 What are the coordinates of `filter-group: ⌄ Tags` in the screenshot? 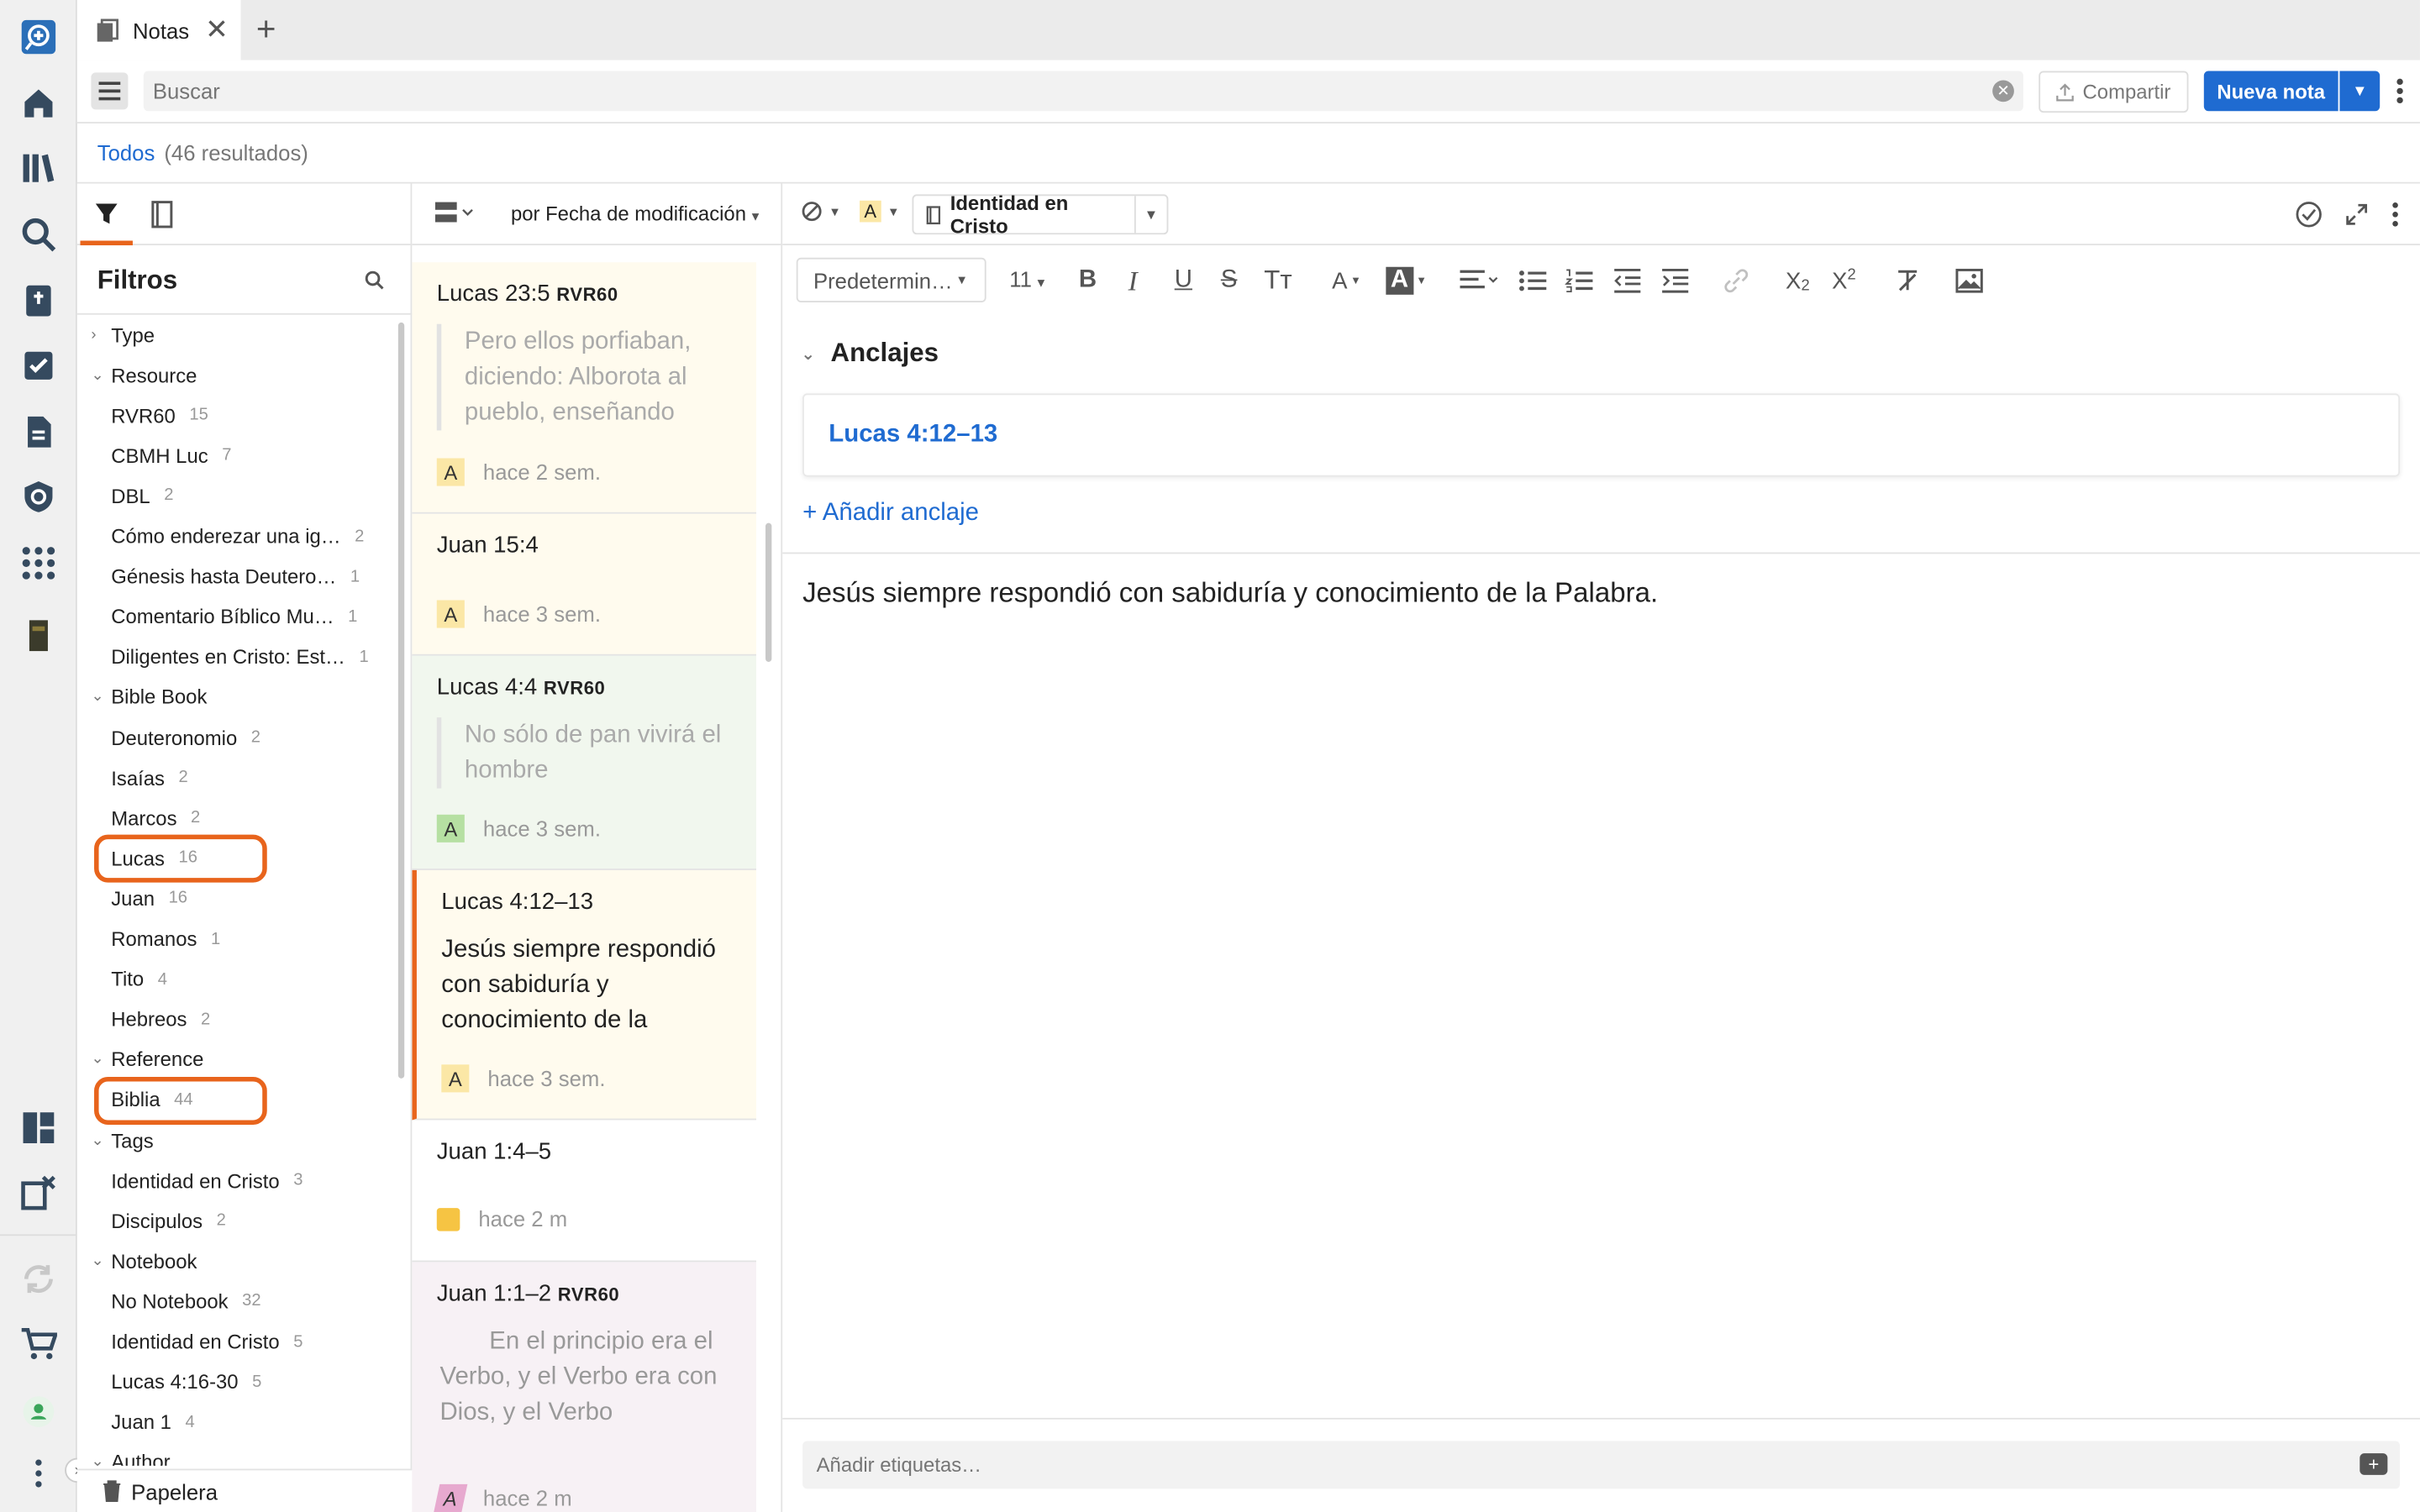 It's located at (115, 1140).